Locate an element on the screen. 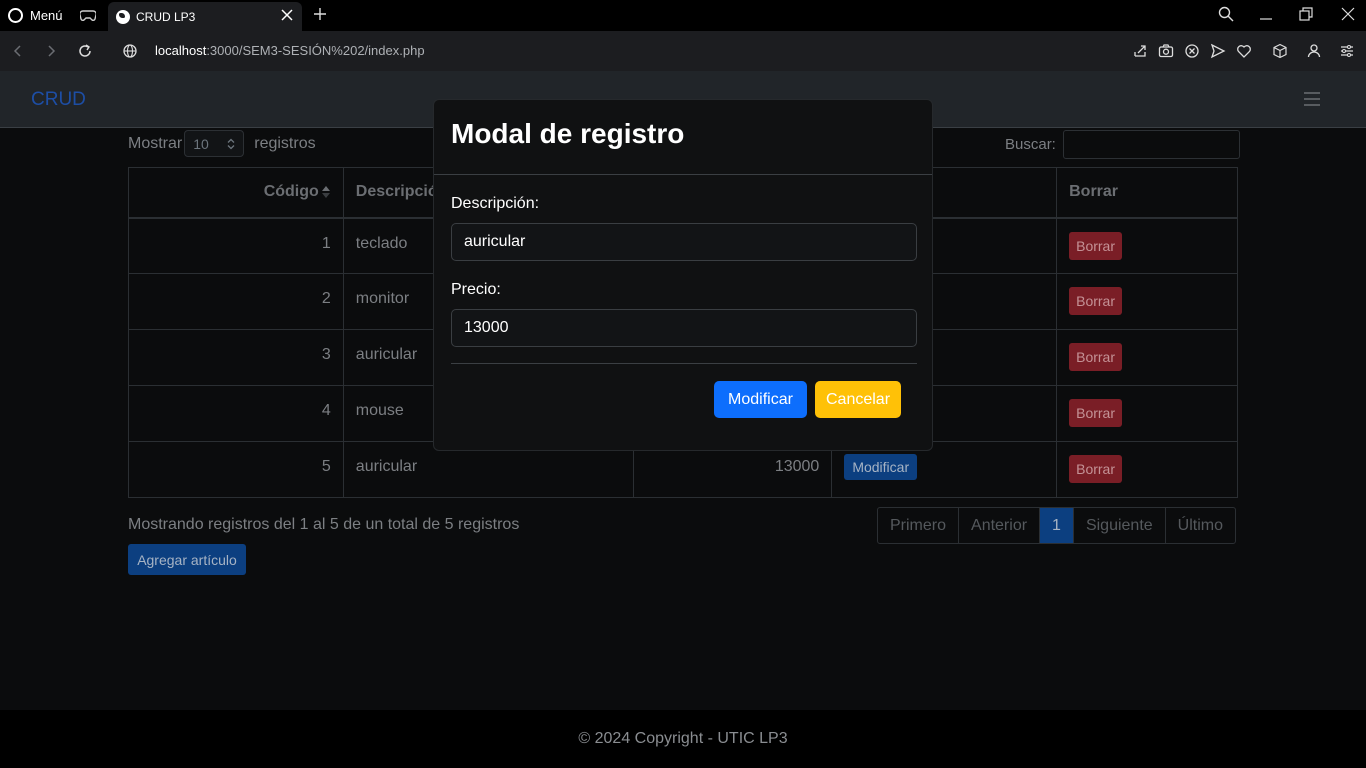 The height and width of the screenshot is (768, 1366). share-icon is located at coordinates (1140, 51).